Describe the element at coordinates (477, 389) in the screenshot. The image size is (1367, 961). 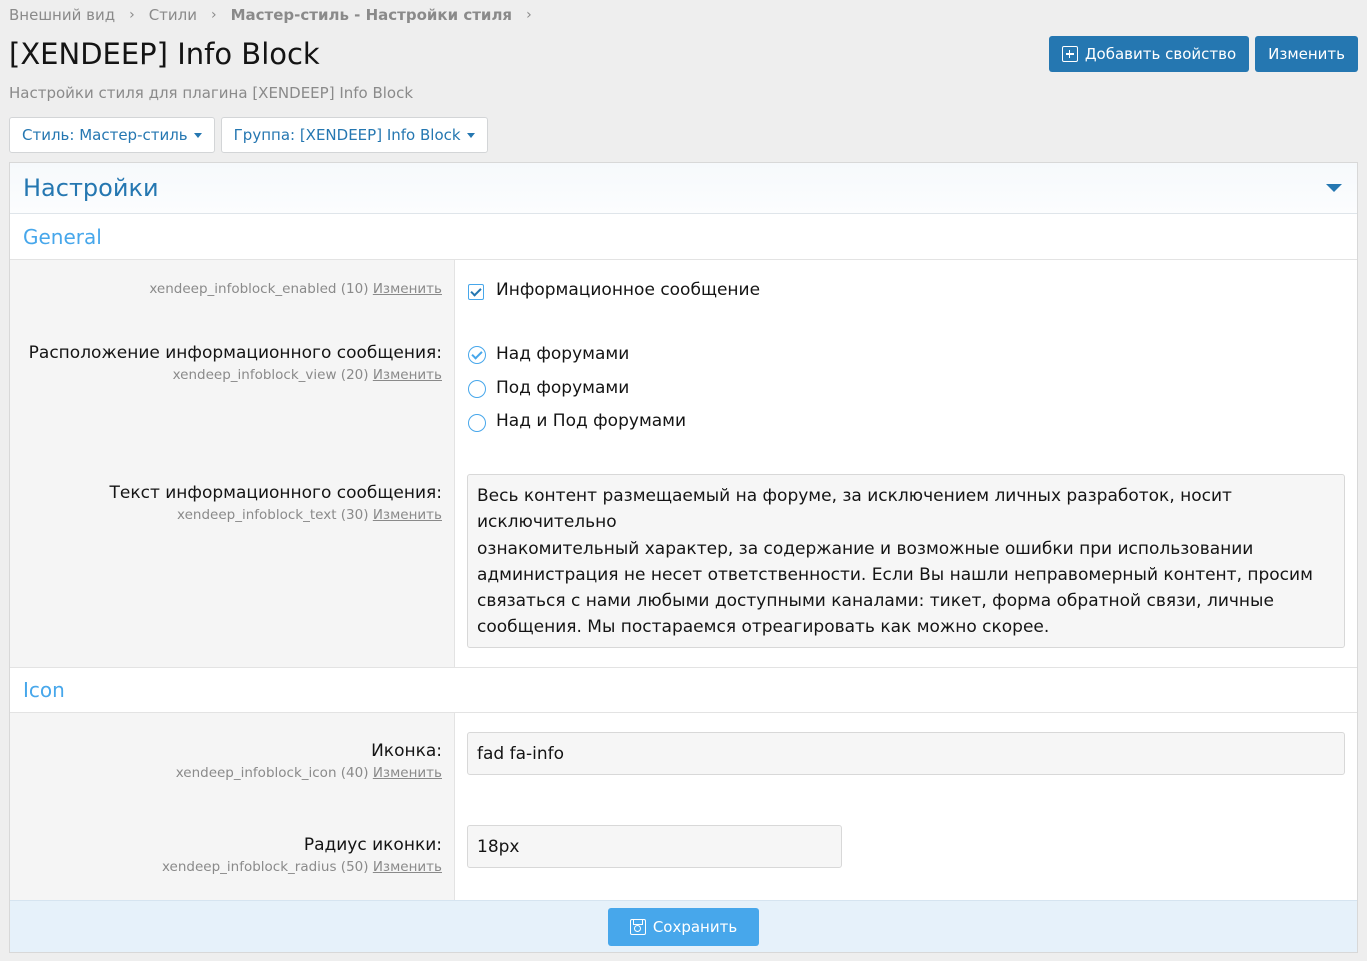
I see `radio-below-forums` at that location.